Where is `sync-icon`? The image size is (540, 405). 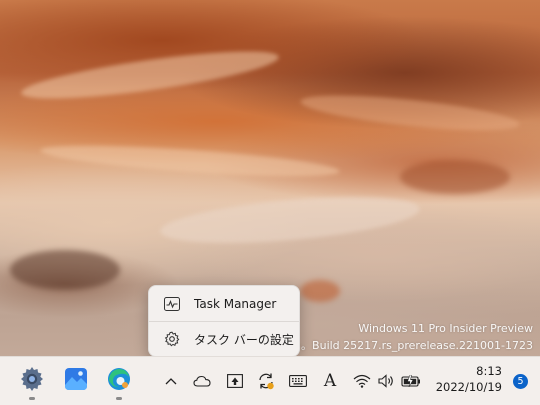
sync-icon is located at coordinates (266, 381).